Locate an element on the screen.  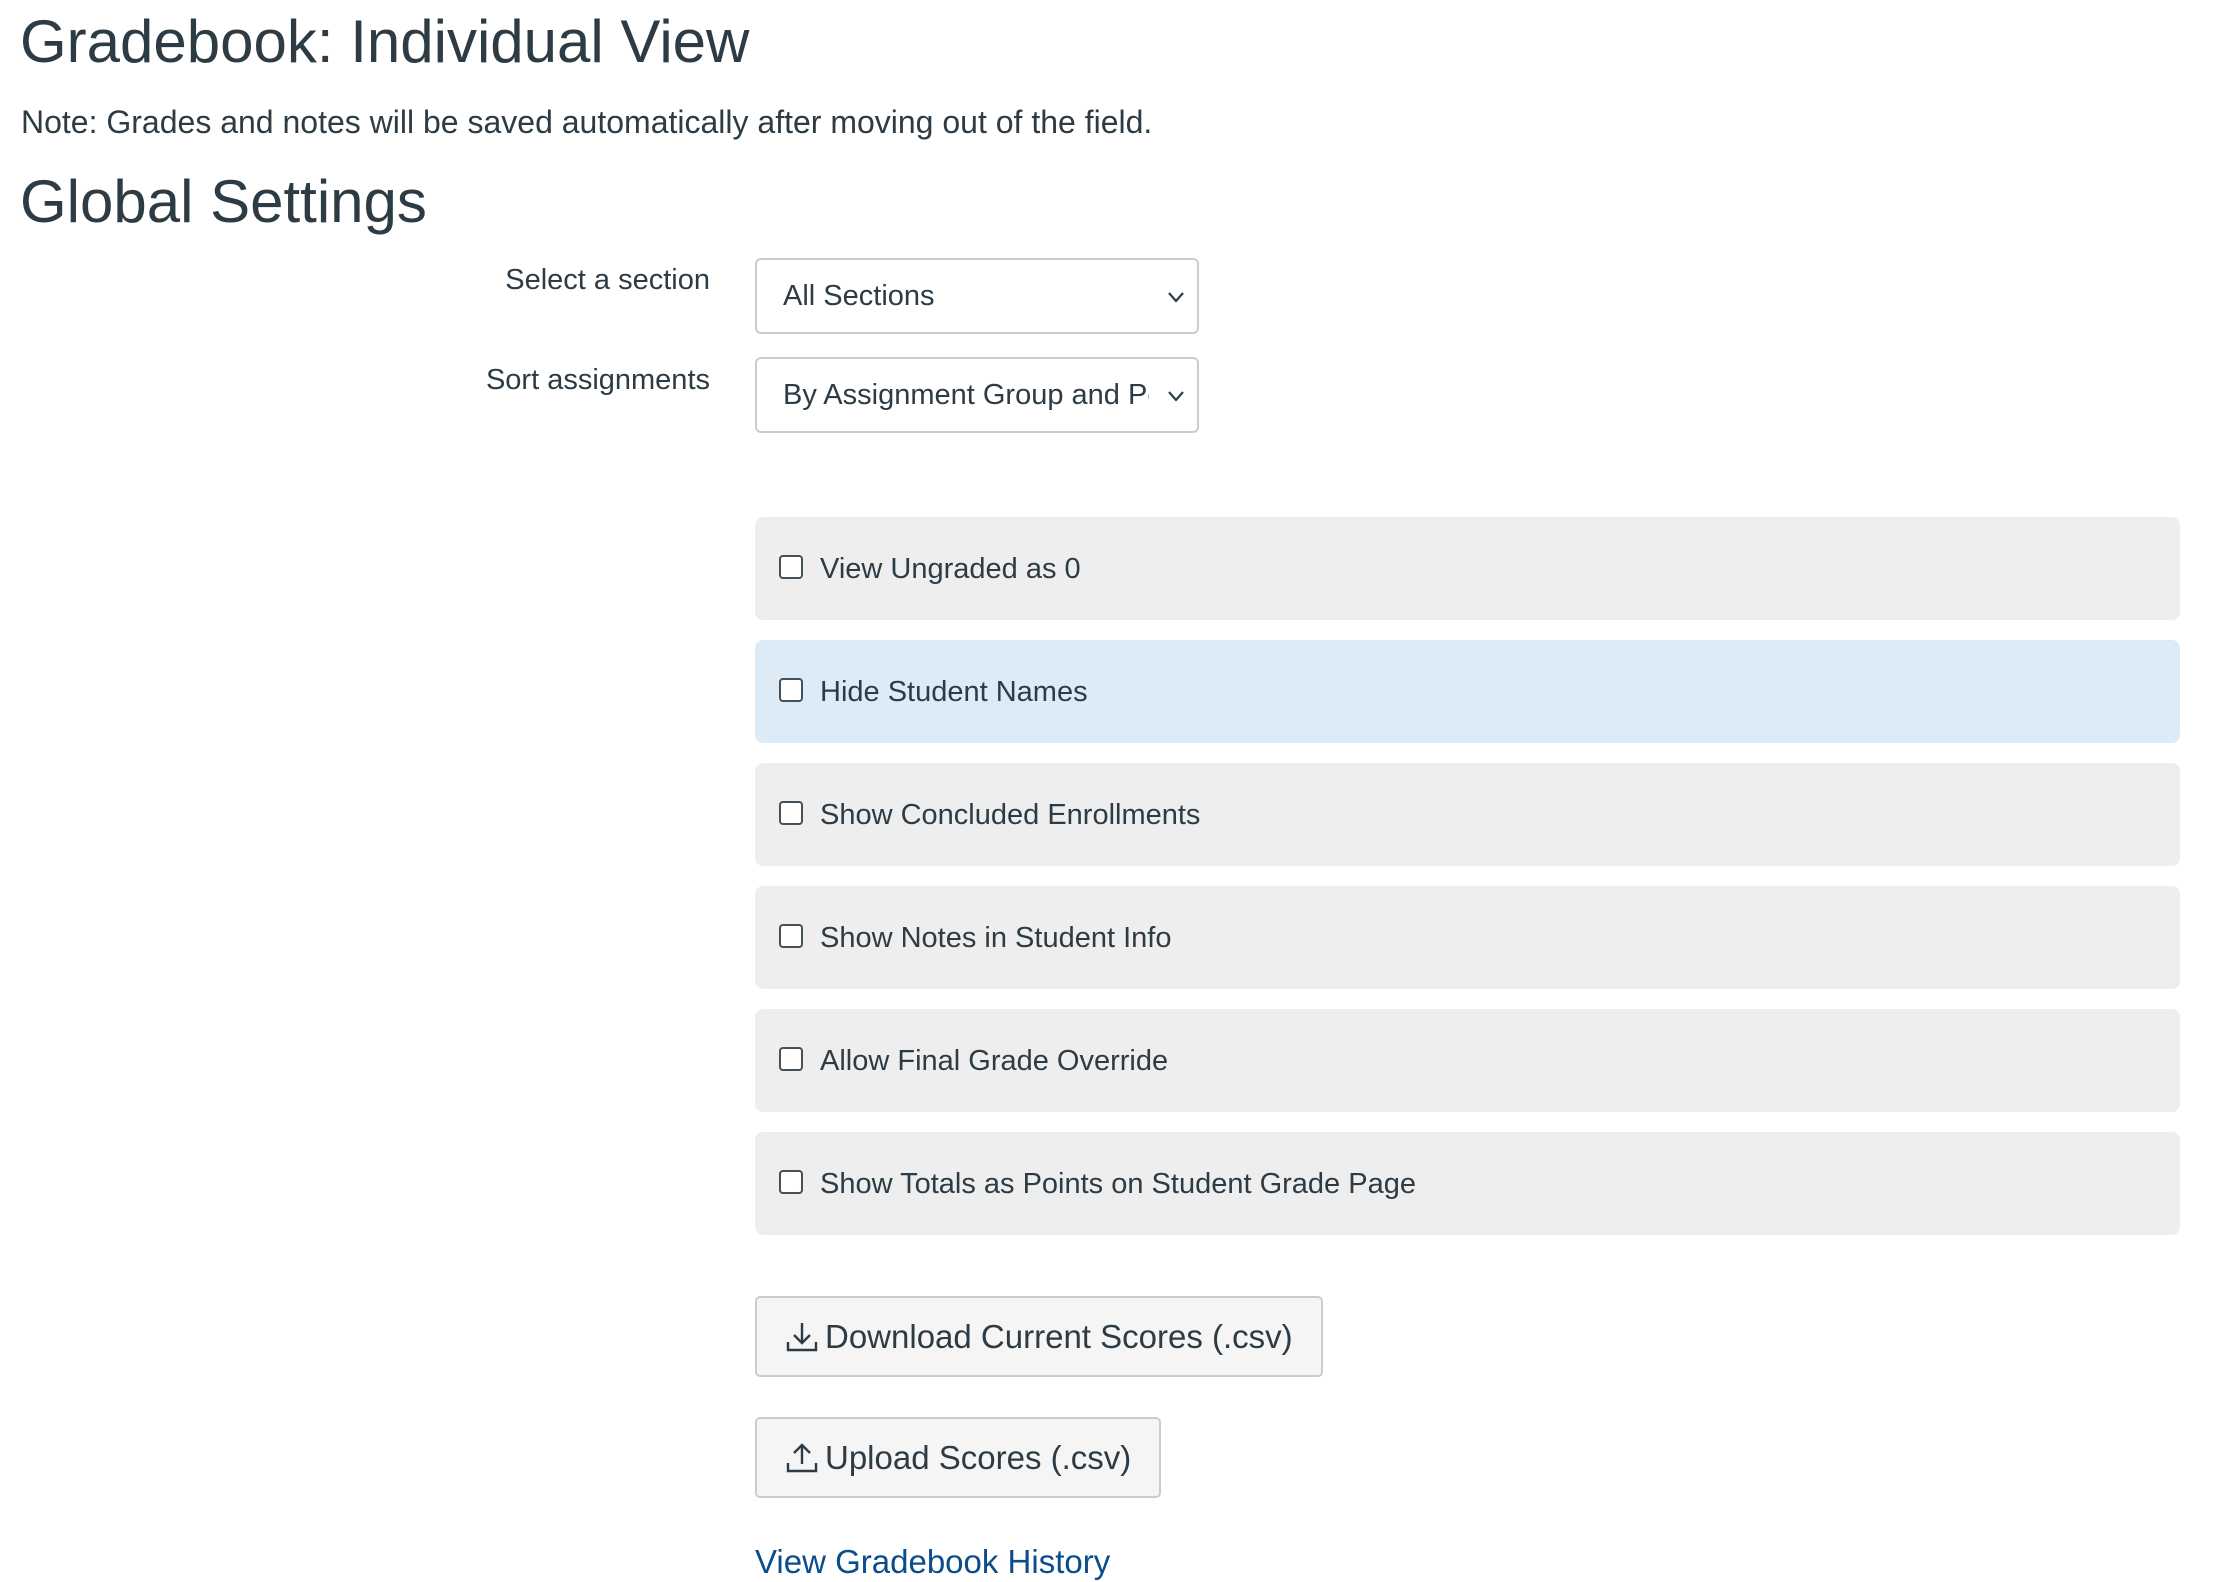
show-notes-checkbox is located at coordinates (791, 935).